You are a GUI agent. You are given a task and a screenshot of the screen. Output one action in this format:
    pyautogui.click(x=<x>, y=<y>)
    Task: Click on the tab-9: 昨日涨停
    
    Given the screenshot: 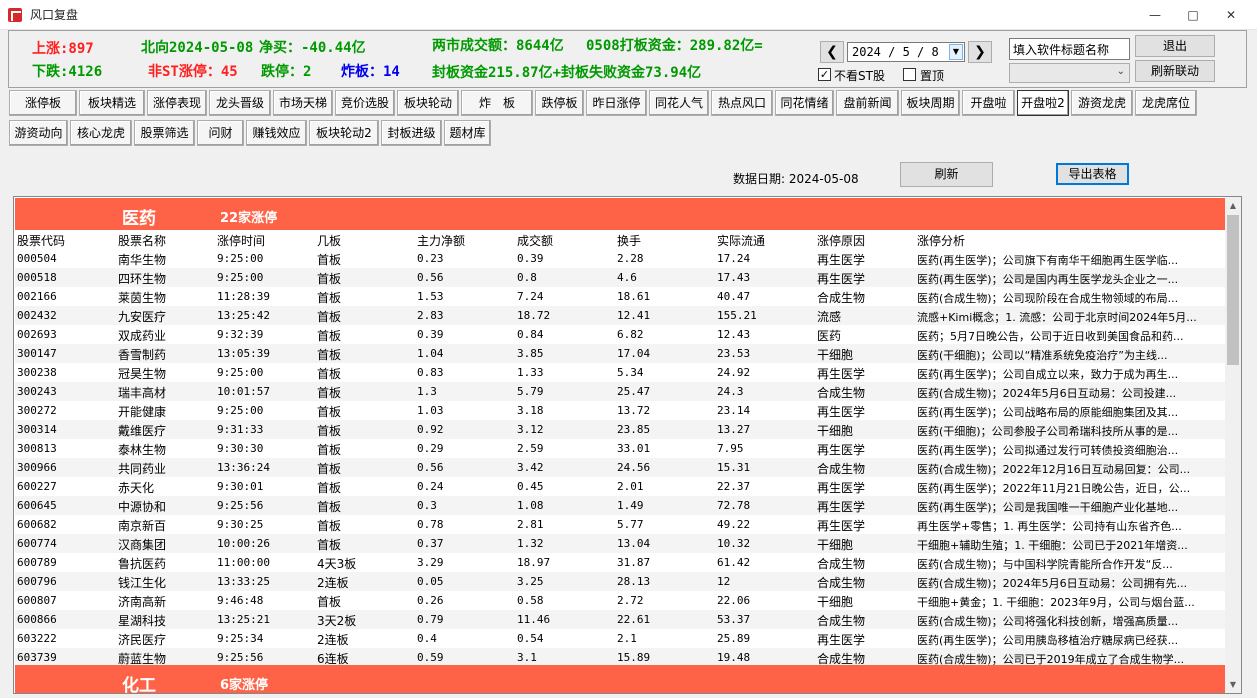 What is the action you would take?
    pyautogui.click(x=616, y=103)
    